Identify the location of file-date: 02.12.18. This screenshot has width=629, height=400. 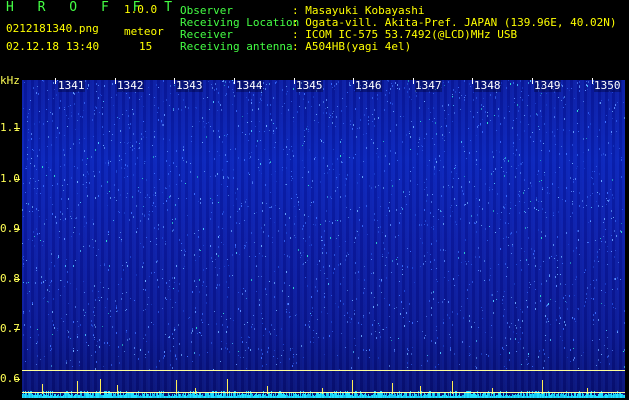
(32, 46).